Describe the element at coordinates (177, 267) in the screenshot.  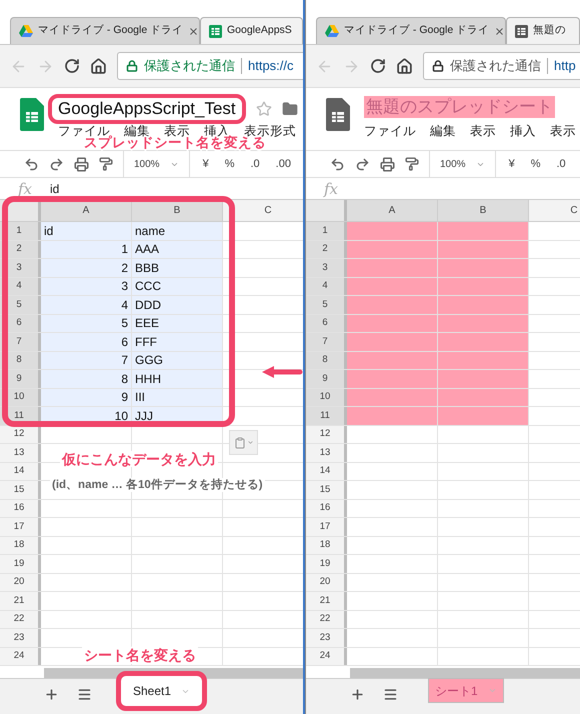
I see `table-cell: BBB` at that location.